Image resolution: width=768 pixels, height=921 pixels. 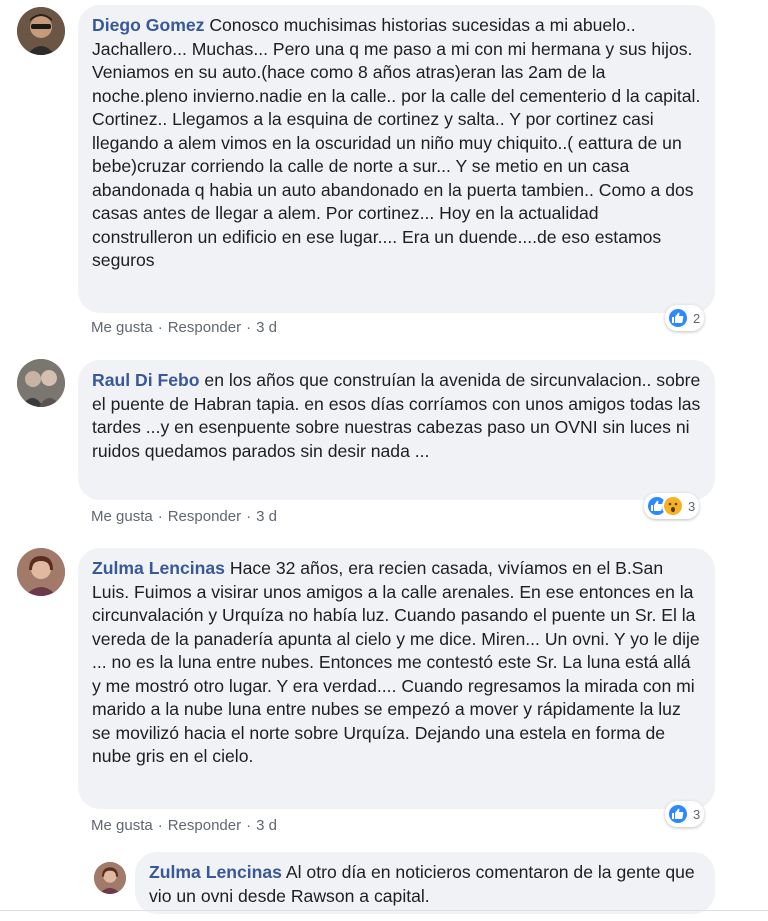 What do you see at coordinates (148, 25) in the screenshot?
I see `comment-author-link: Diego Gomez` at bounding box center [148, 25].